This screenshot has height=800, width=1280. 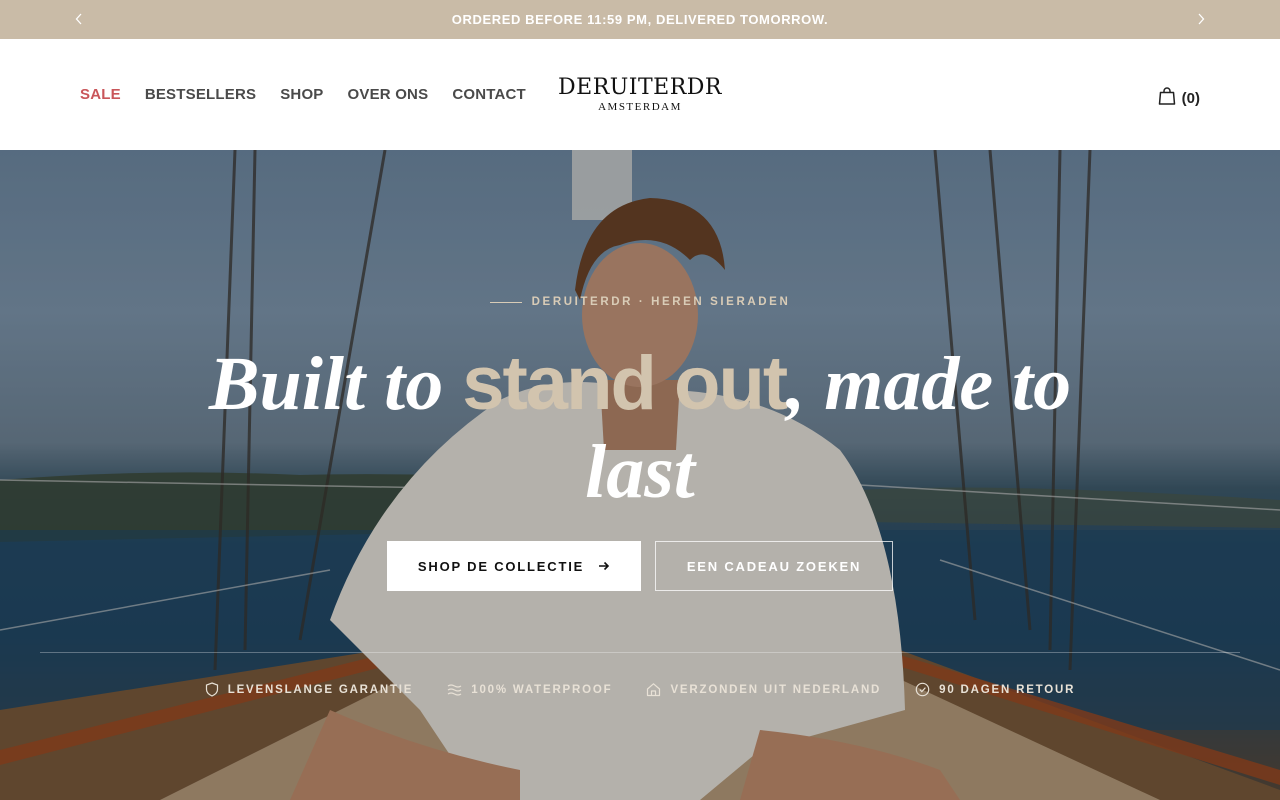 What do you see at coordinates (301, 94) in the screenshot?
I see `nav-item-shop: SHOP` at bounding box center [301, 94].